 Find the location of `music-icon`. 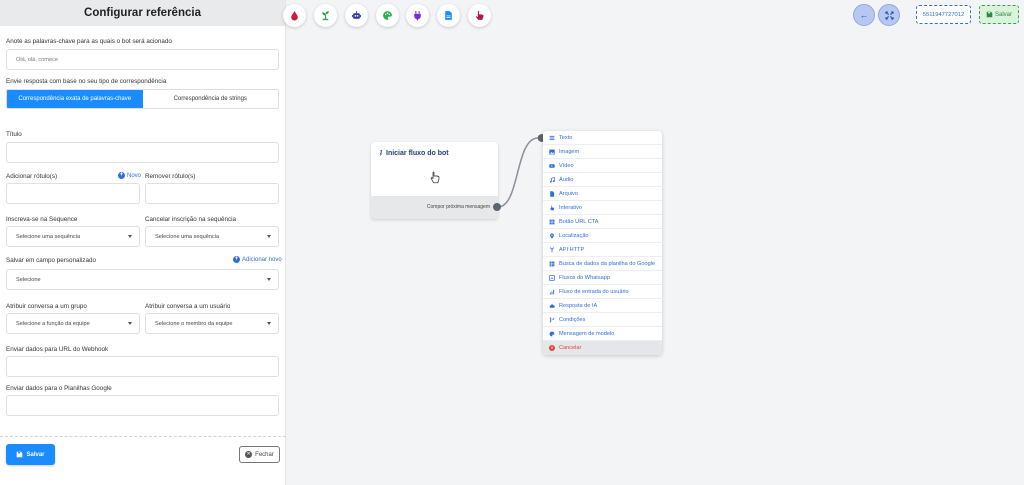

music-icon is located at coordinates (552, 179).